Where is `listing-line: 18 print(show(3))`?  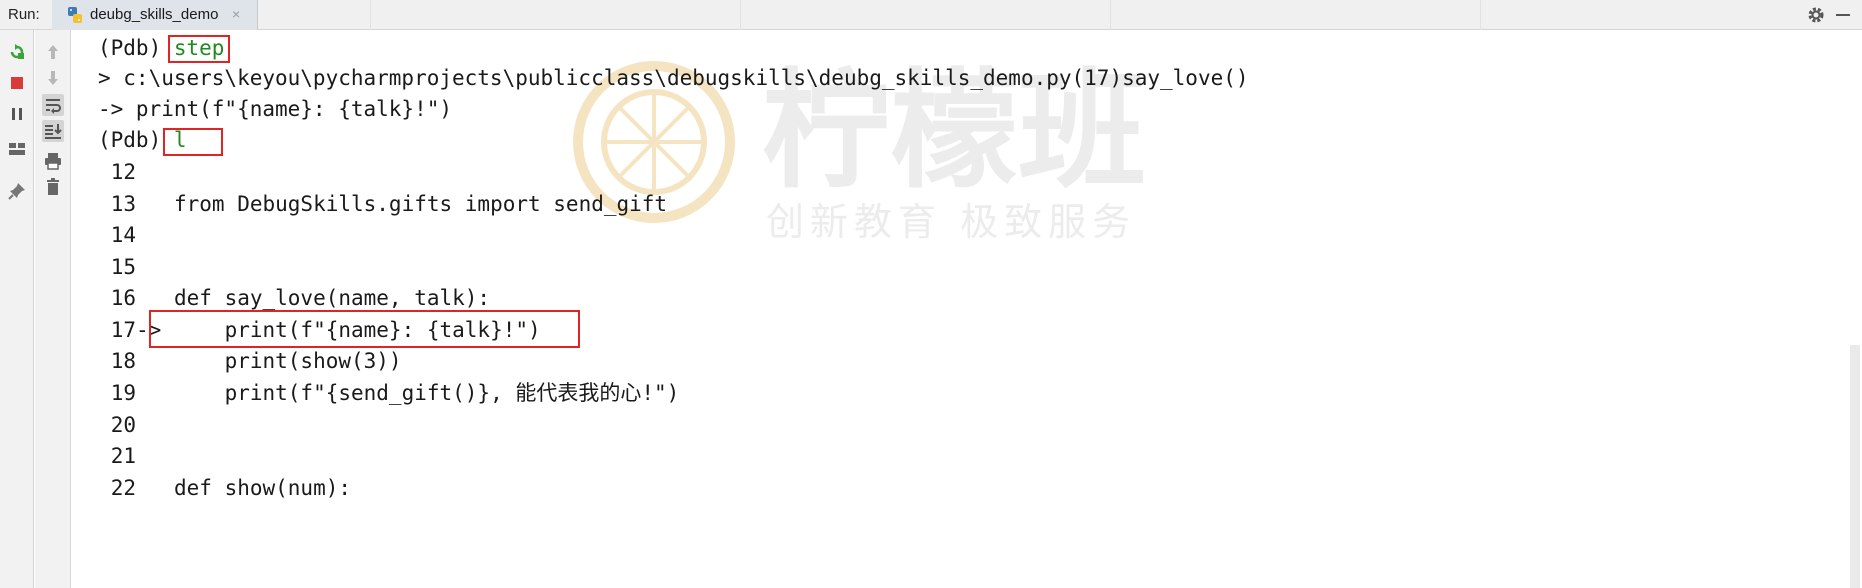
listing-line: 18 print(show(3)) is located at coordinates (250, 361).